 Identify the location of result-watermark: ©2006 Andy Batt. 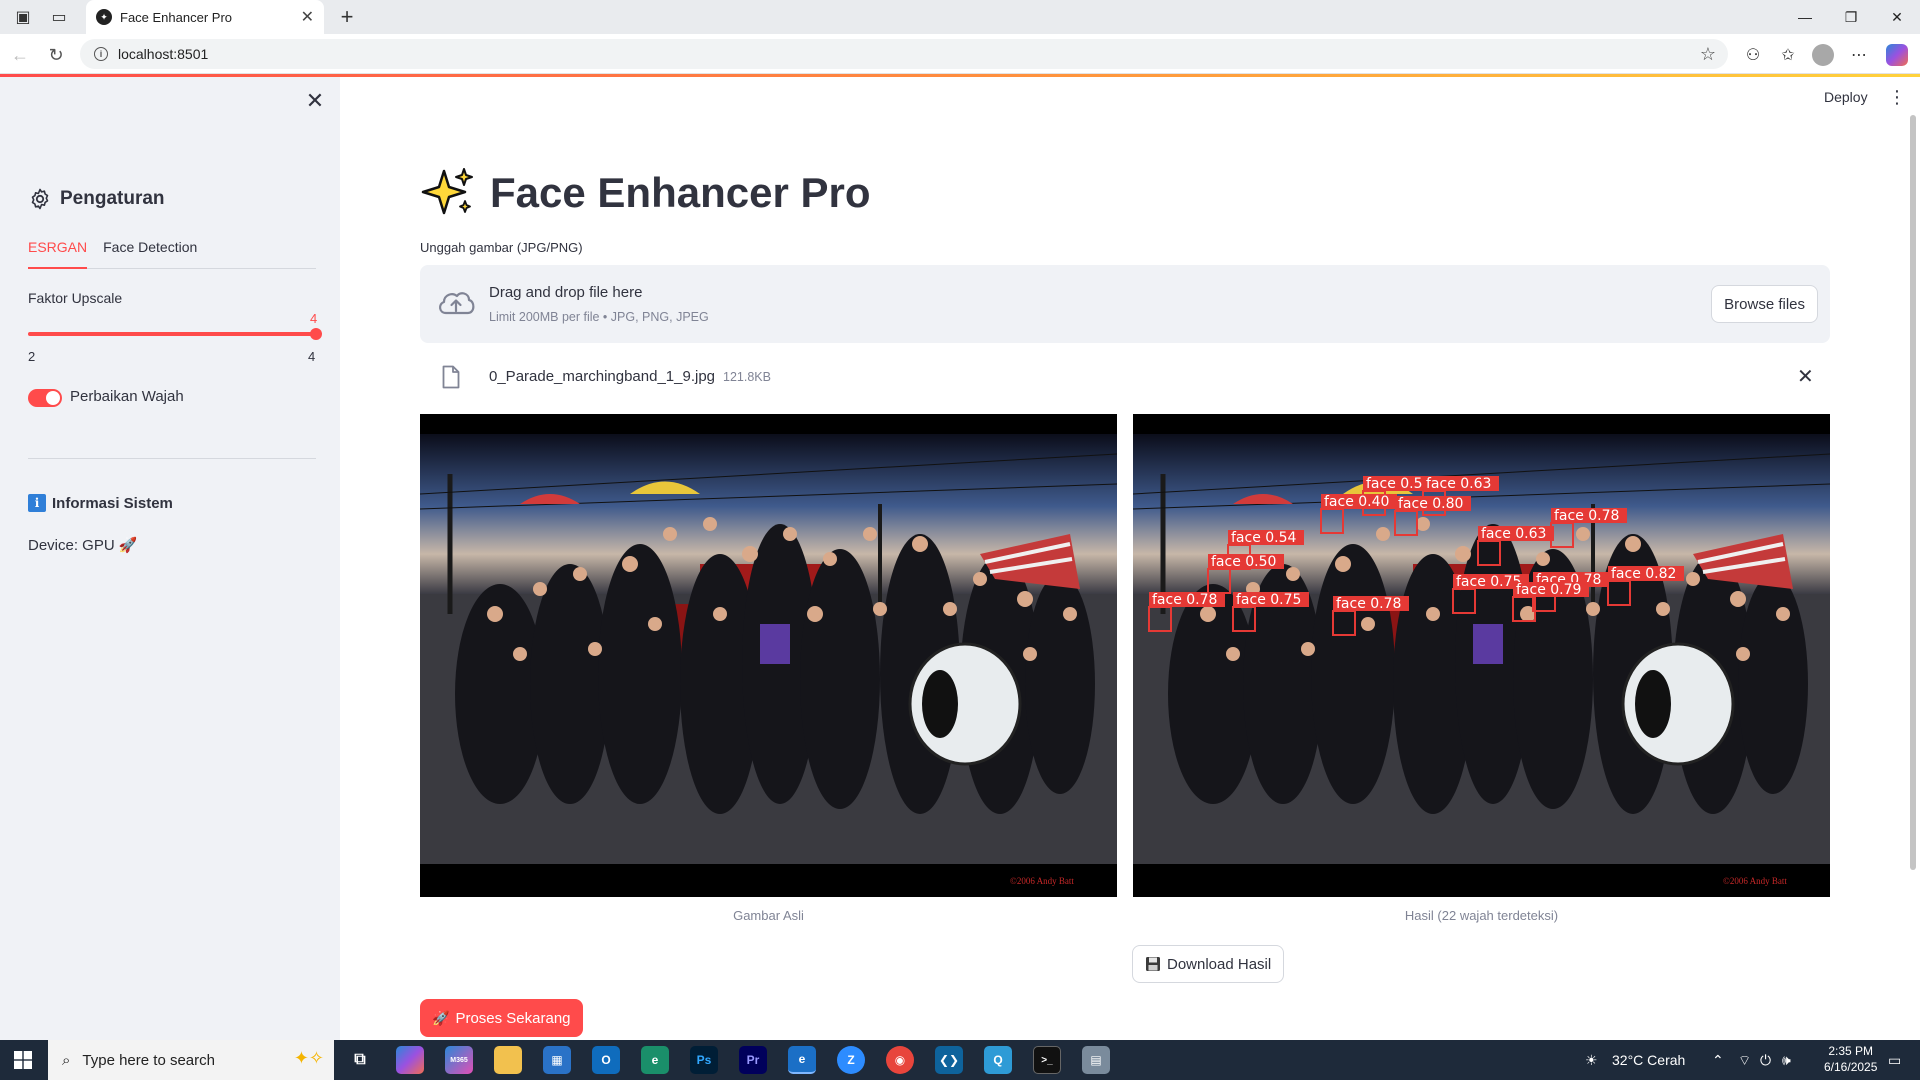
(1755, 881).